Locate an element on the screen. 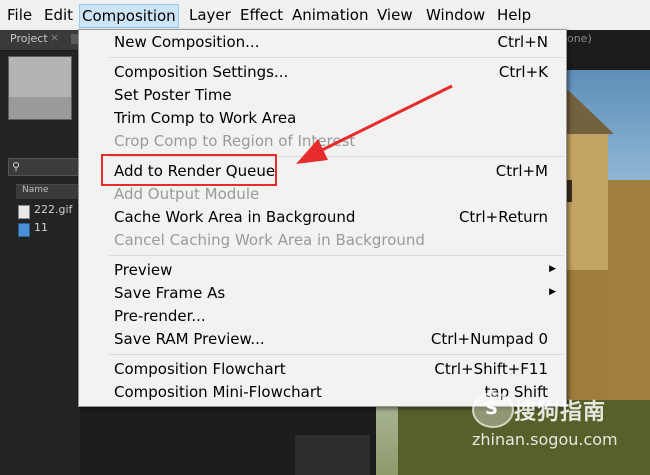 The height and width of the screenshot is (475, 650). logo-glyph: S is located at coordinates (491, 408).